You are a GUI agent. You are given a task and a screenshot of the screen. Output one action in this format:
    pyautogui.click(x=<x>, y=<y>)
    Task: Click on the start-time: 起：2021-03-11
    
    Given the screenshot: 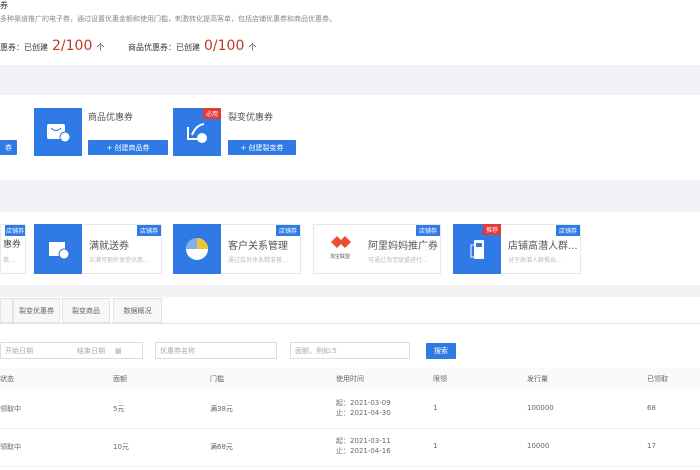 What is the action you would take?
    pyautogui.click(x=363, y=441)
    